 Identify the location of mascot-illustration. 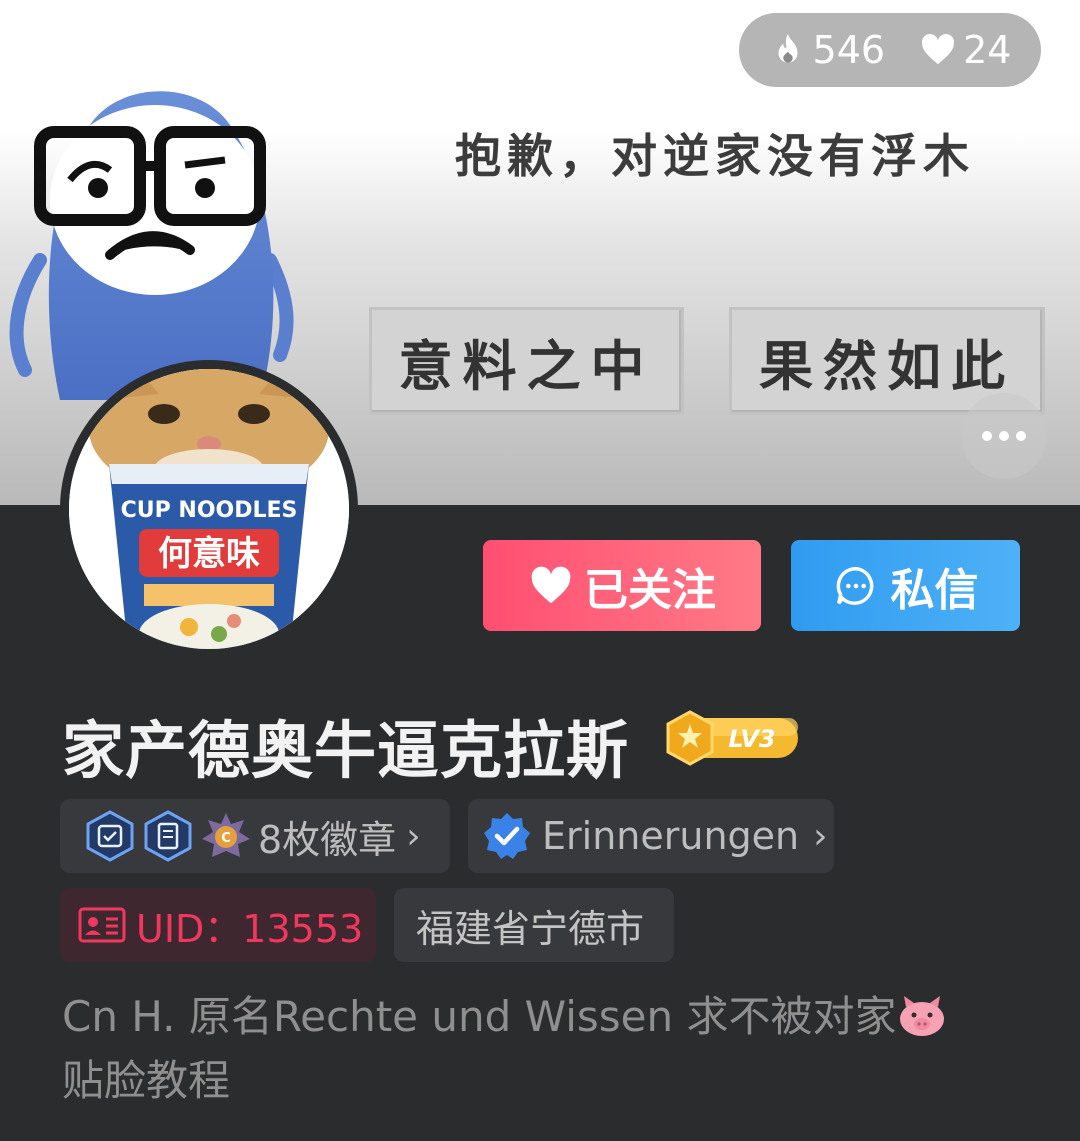
(151, 245).